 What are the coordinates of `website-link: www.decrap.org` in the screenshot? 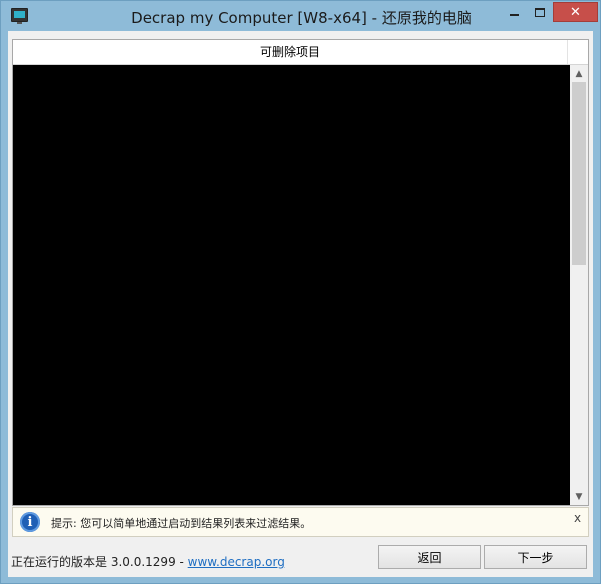 It's located at (236, 562).